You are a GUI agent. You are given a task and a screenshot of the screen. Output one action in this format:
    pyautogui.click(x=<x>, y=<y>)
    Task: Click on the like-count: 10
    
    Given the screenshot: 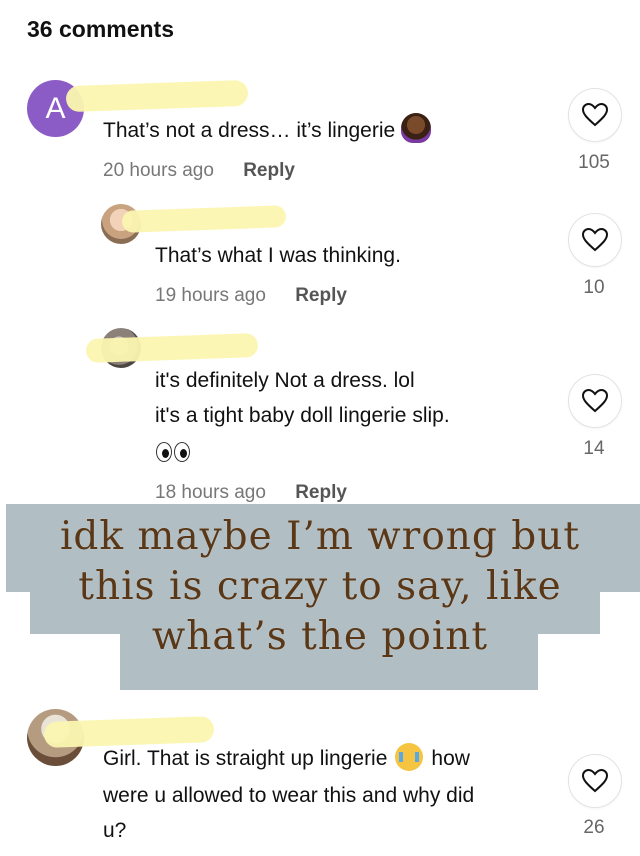 What is the action you would take?
    pyautogui.click(x=594, y=287)
    